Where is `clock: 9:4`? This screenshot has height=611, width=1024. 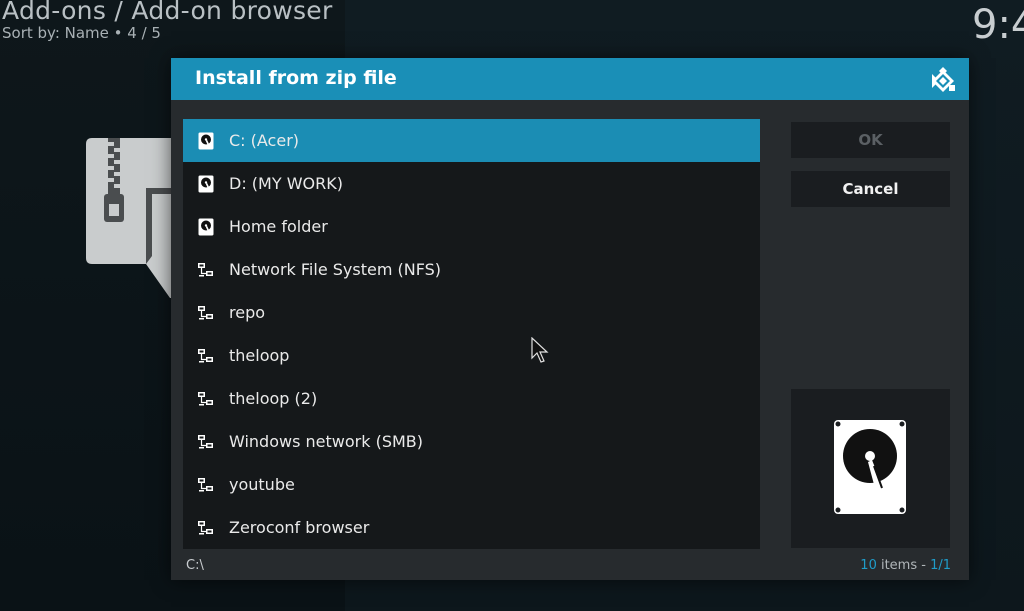
clock: 9:4 is located at coordinates (998, 25).